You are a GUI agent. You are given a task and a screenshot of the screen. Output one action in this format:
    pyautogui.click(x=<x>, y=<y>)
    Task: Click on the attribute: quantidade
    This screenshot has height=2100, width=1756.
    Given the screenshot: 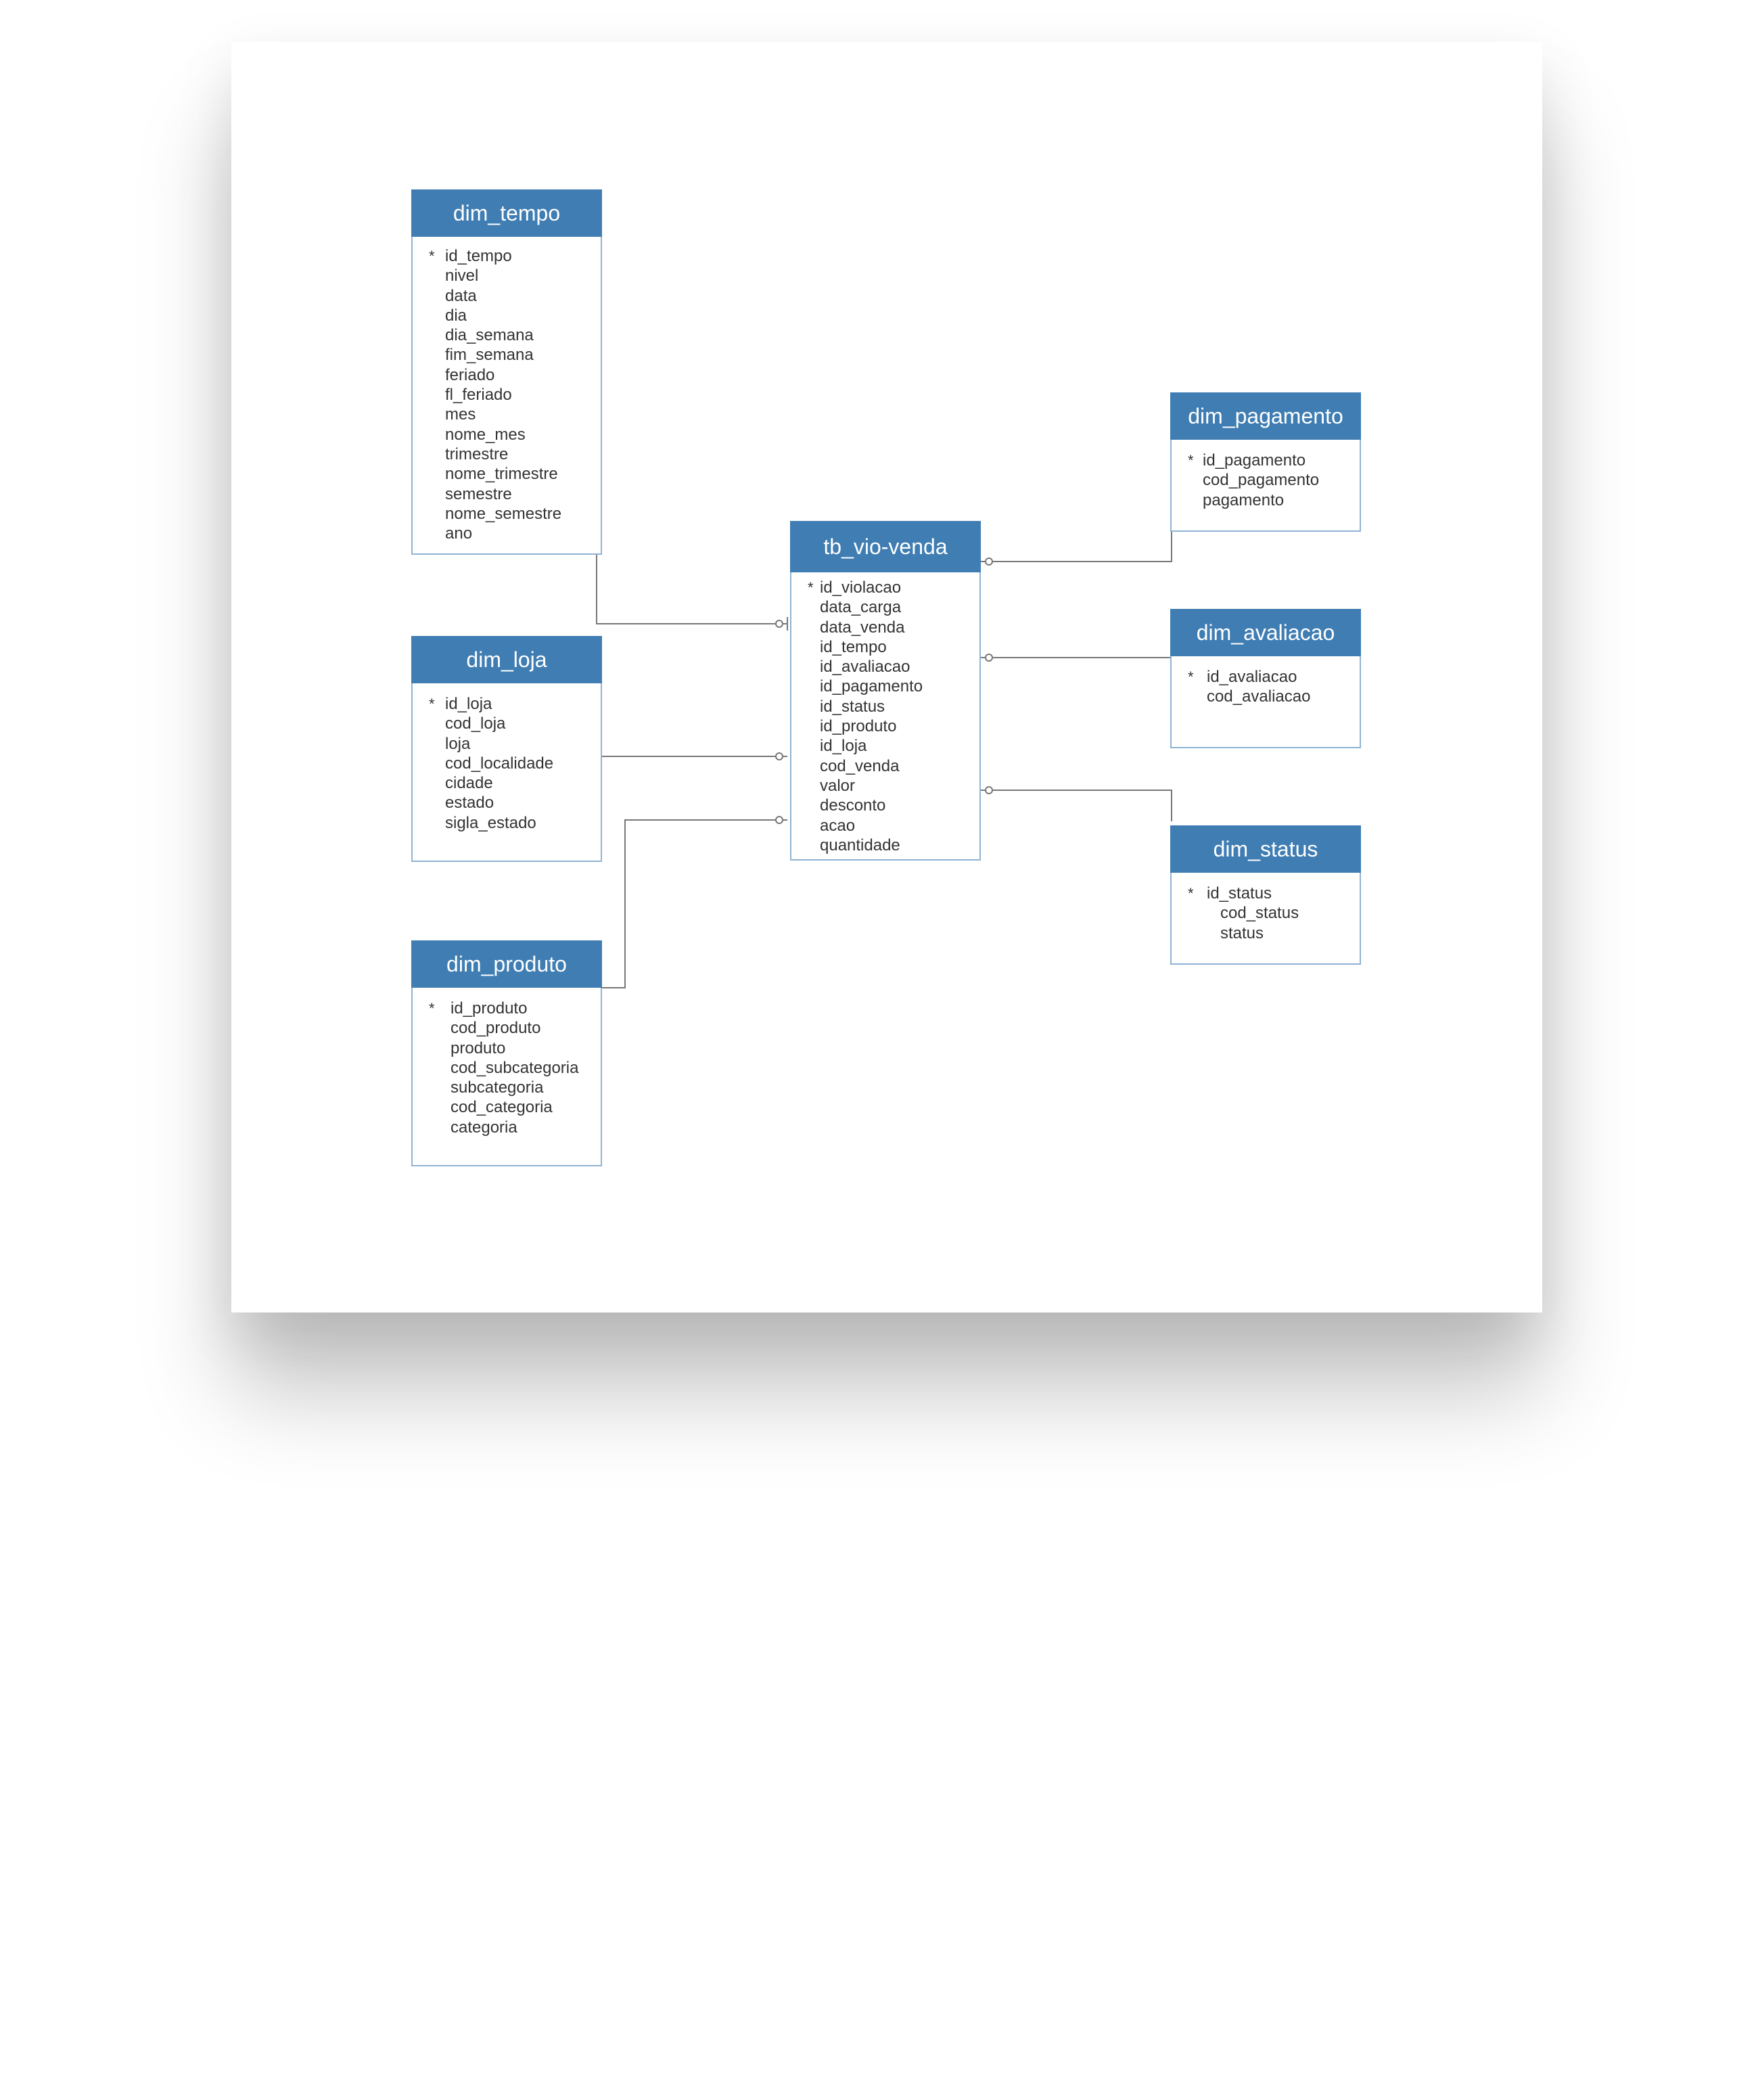 What is the action you would take?
    pyautogui.click(x=860, y=845)
    